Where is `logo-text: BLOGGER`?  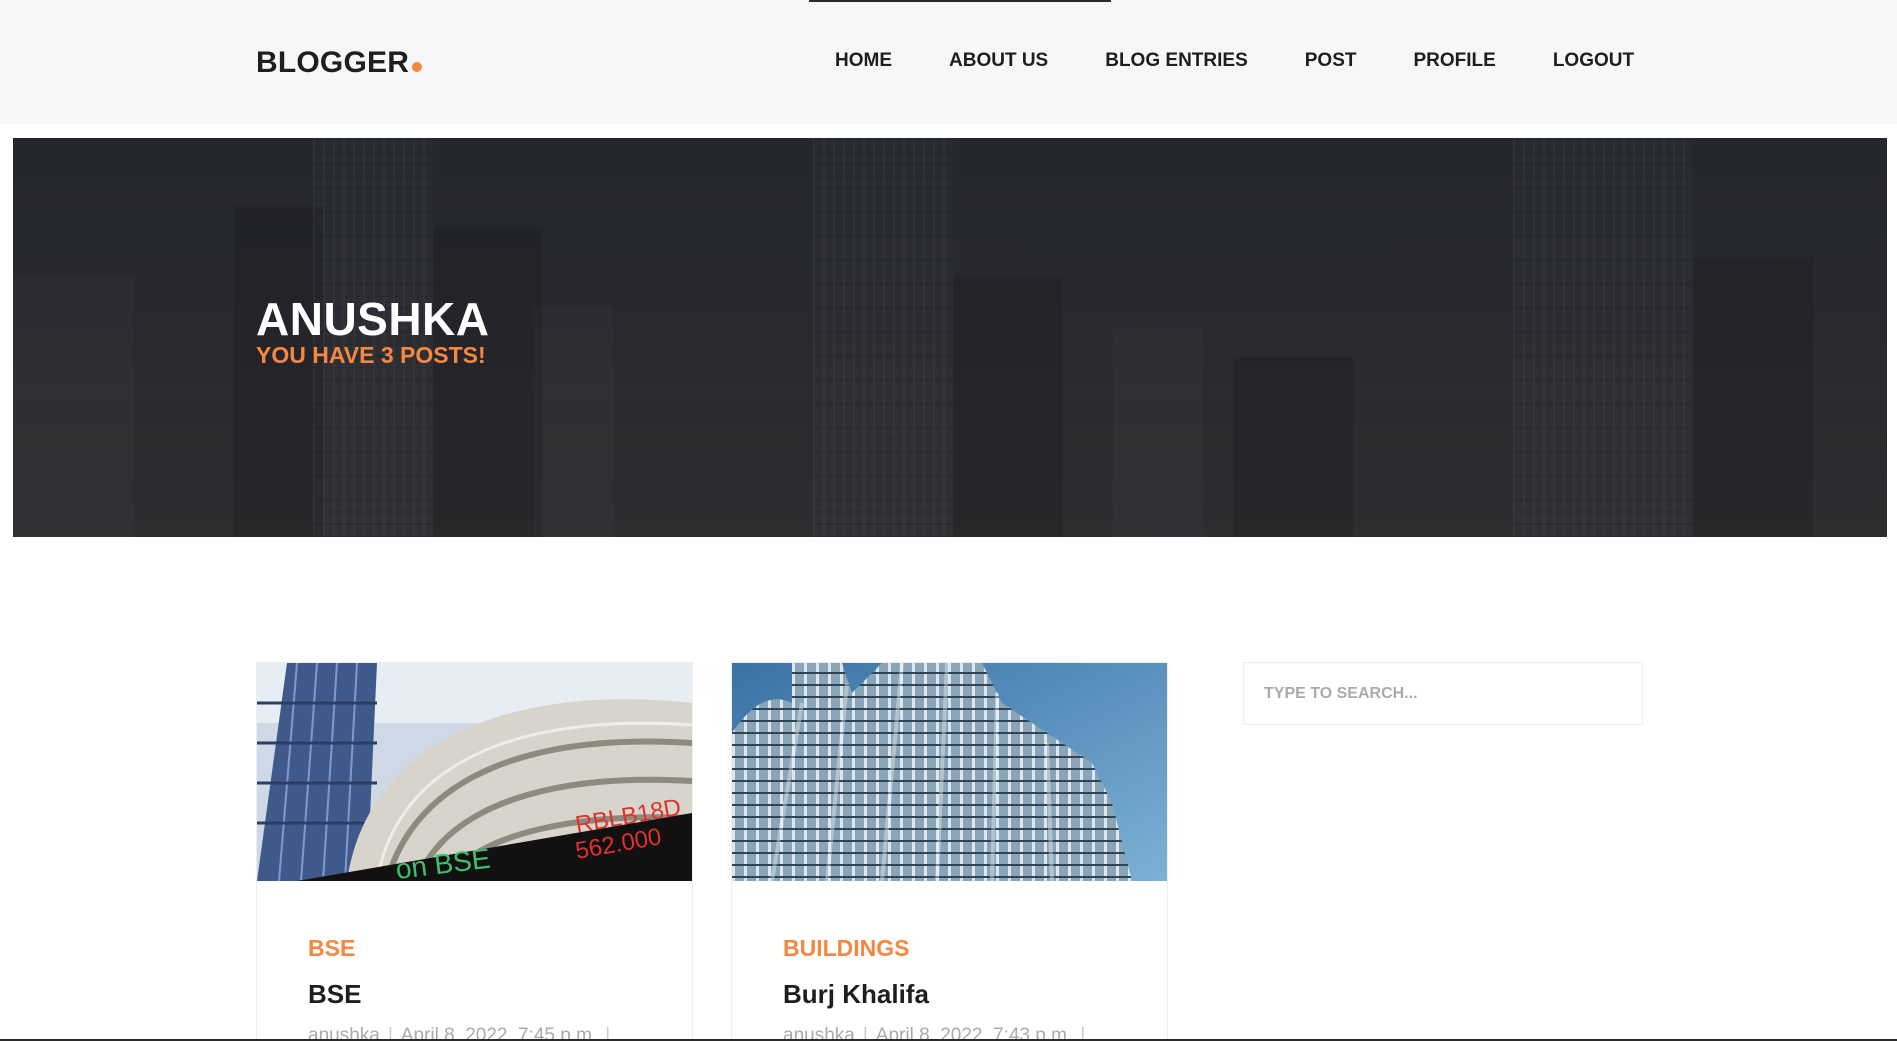 logo-text: BLOGGER is located at coordinates (333, 62).